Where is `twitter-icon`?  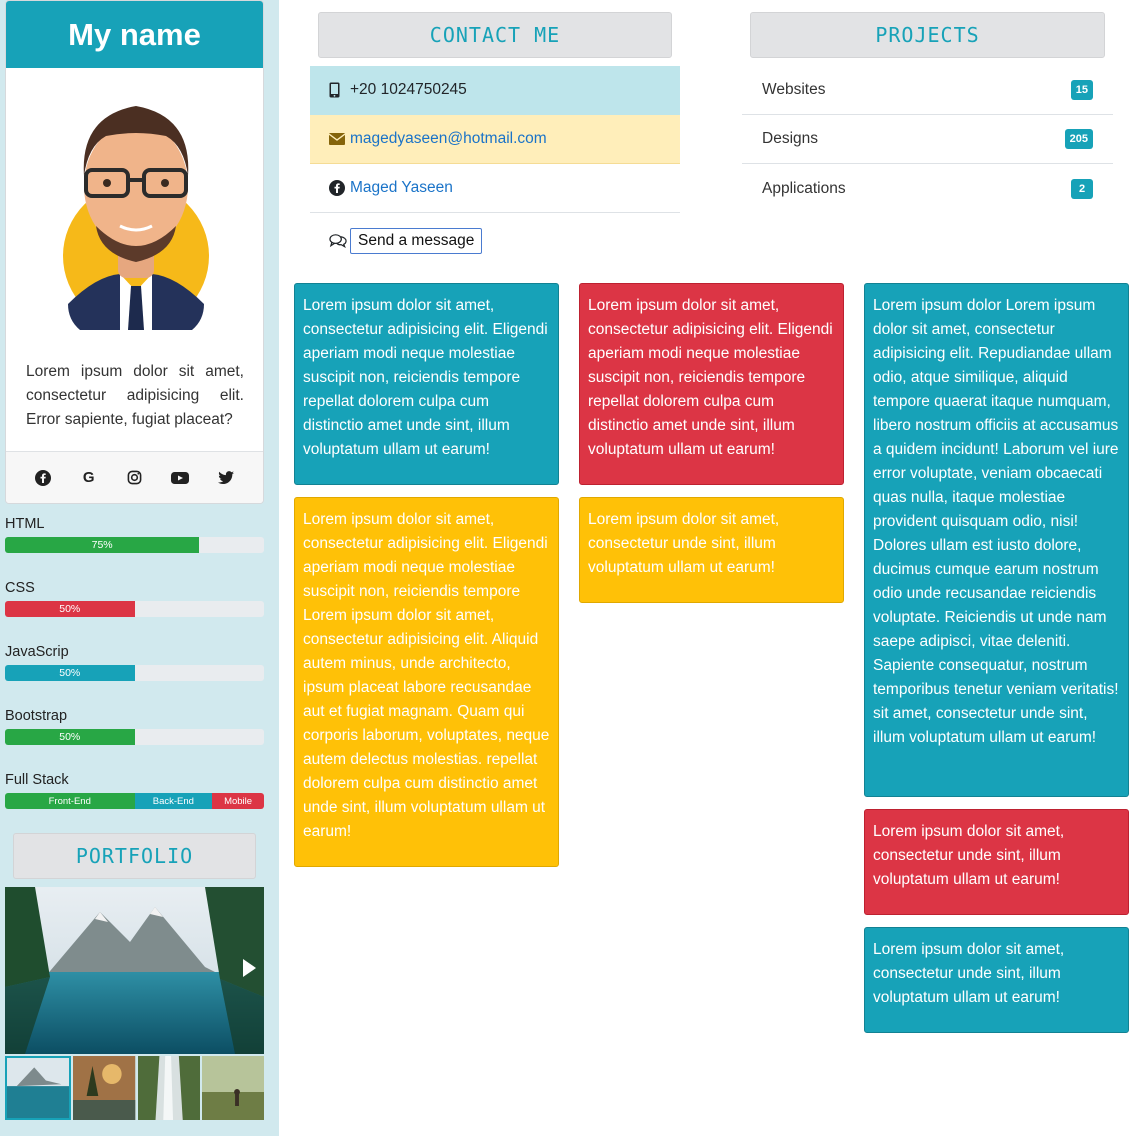
twitter-icon is located at coordinates (226, 478).